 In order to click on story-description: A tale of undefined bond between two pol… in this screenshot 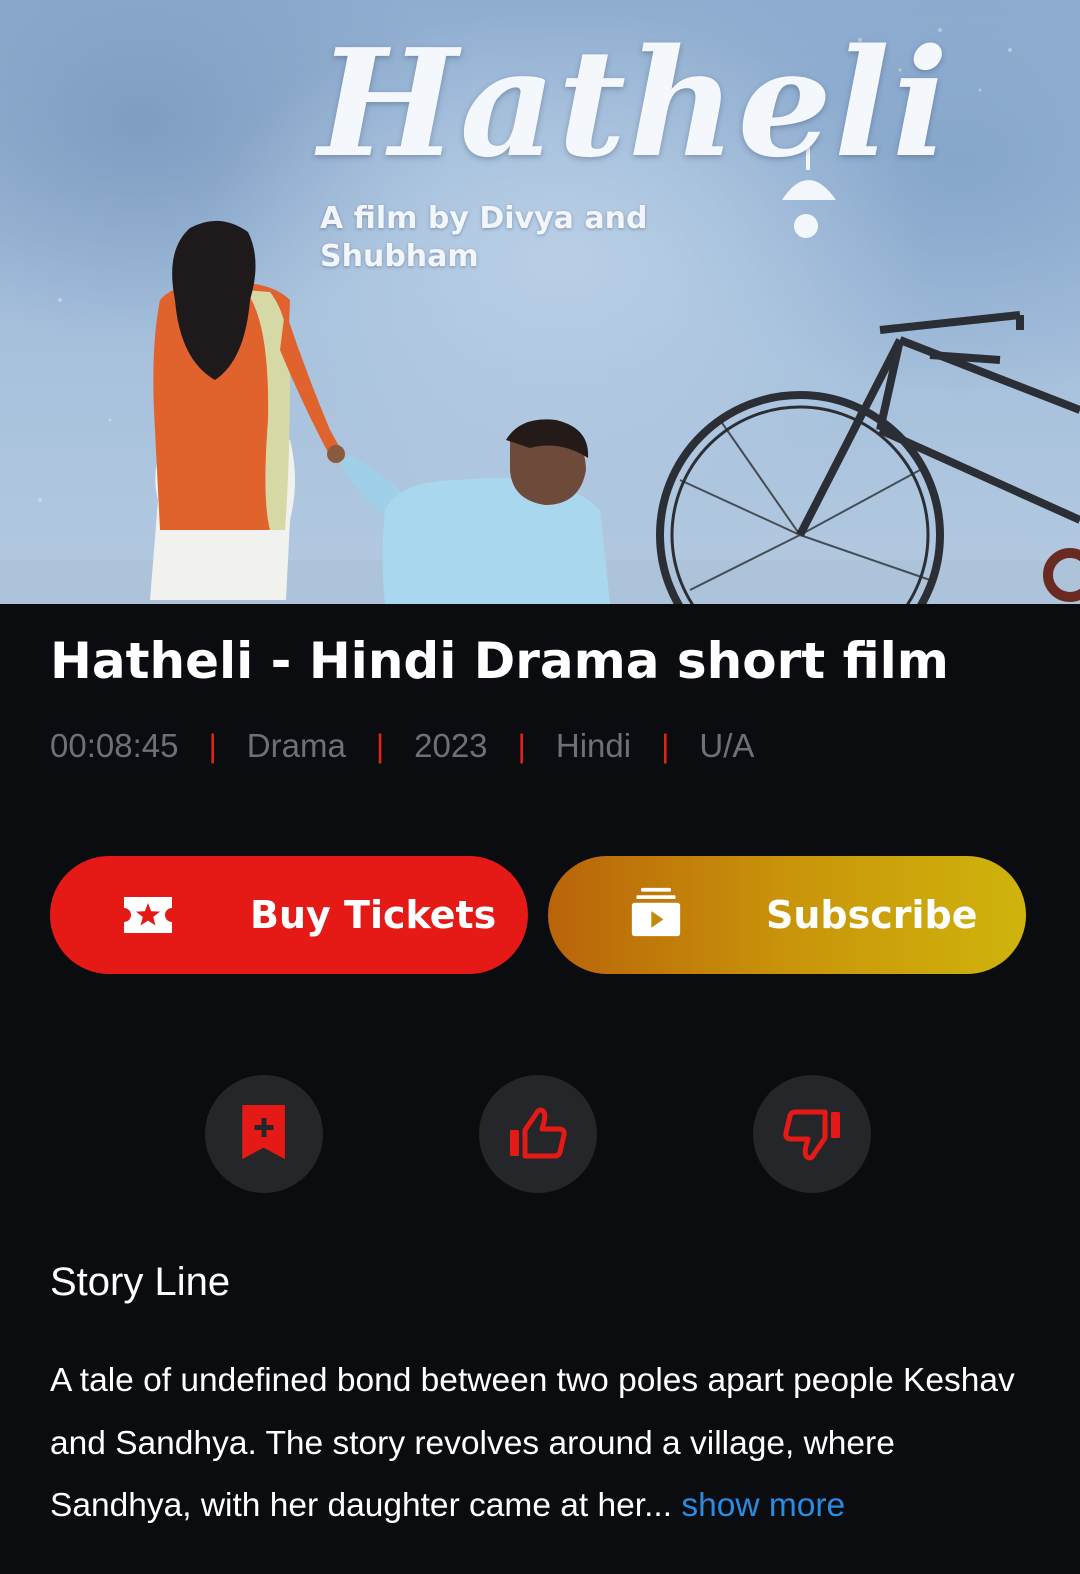, I will do `click(532, 1443)`.